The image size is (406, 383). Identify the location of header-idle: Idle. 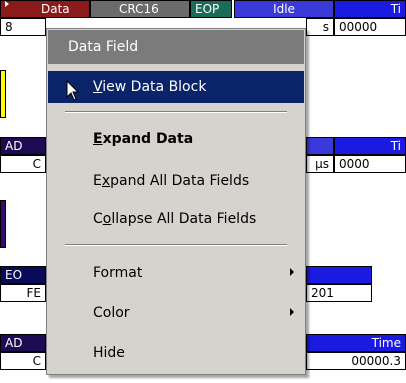
(284, 9).